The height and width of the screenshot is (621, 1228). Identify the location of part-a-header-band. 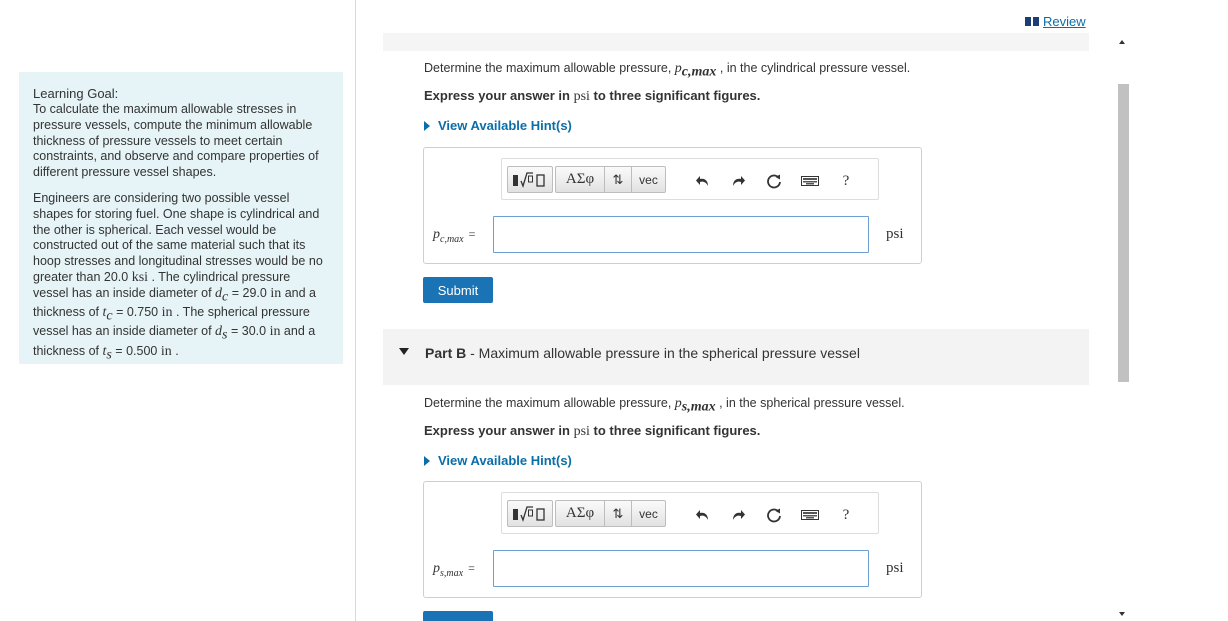
(736, 42).